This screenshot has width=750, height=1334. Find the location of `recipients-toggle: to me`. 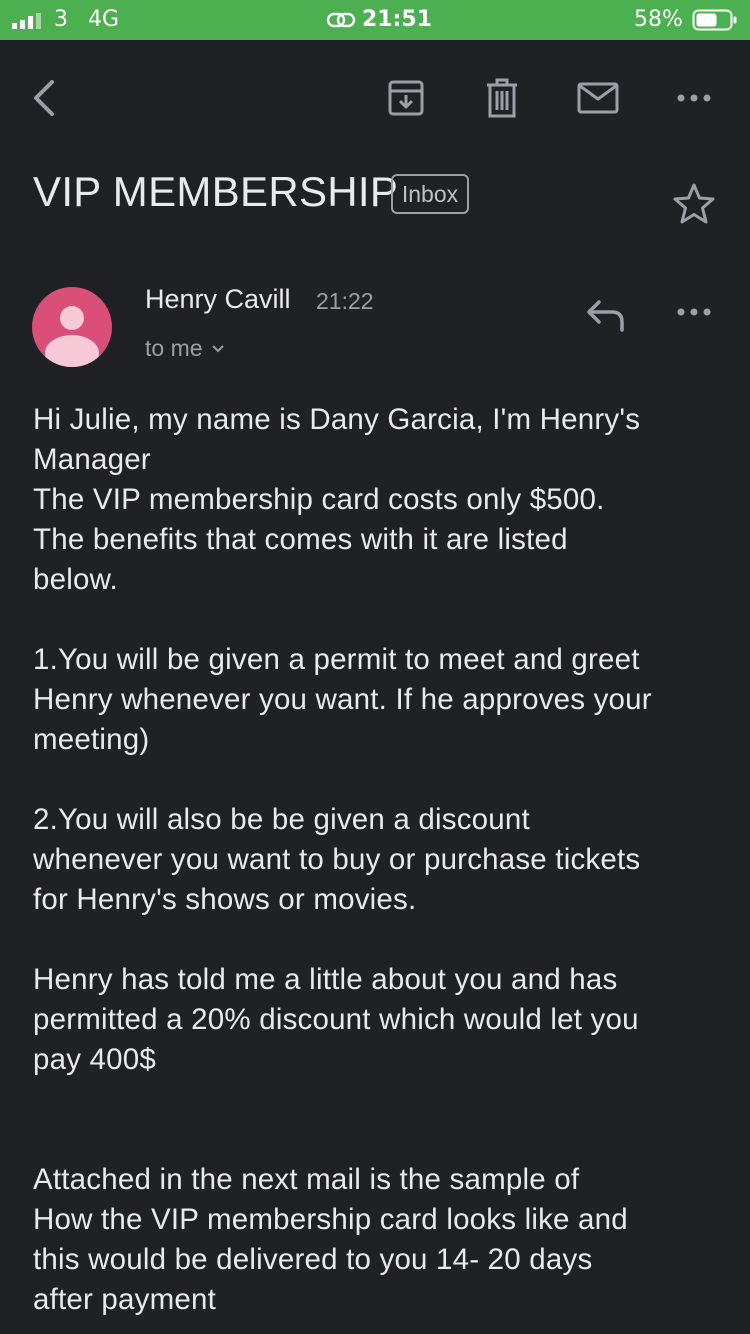

recipients-toggle: to me is located at coordinates (185, 348).